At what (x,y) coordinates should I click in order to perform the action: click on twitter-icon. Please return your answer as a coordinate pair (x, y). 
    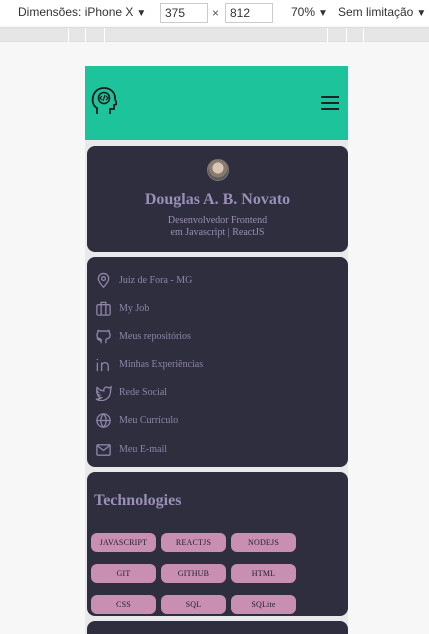
    Looking at the image, I should click on (103, 393).